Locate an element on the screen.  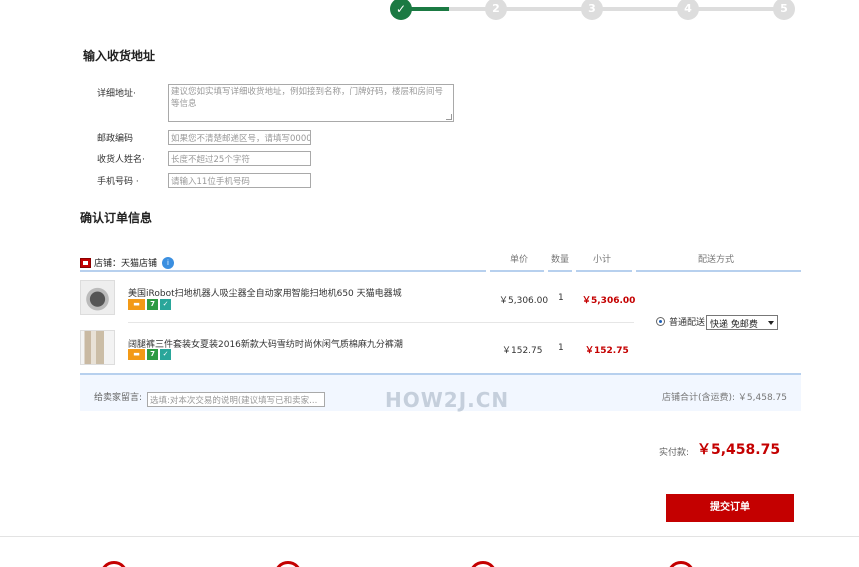
zip-input: 如果您不清楚邮递区号，请填写0000 is located at coordinates (239, 137).